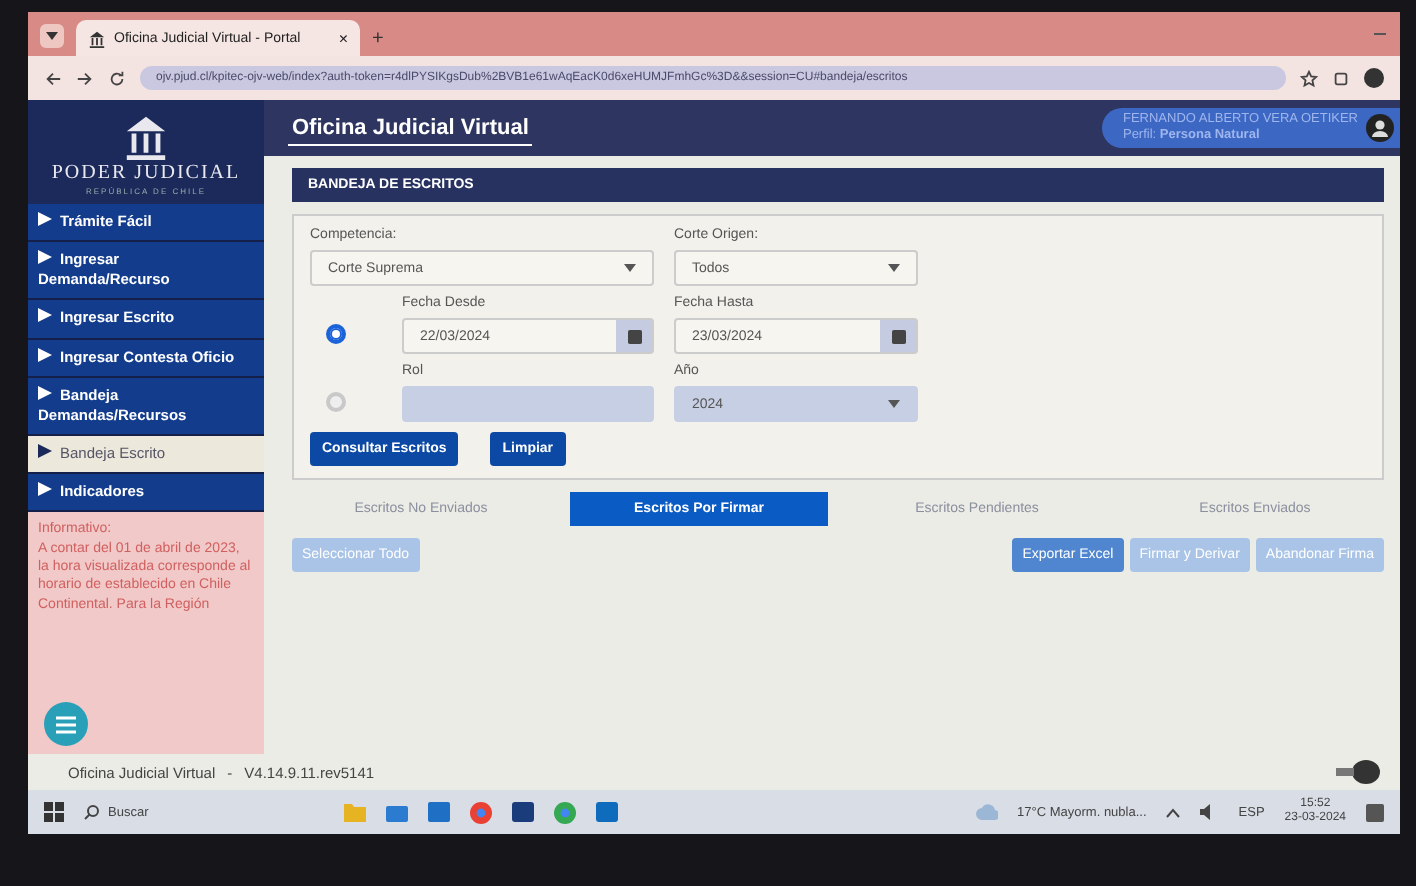 This screenshot has width=1416, height=886. Describe the element at coordinates (410, 128) in the screenshot. I see `app-title: Oficina Judicial Virtual` at that location.